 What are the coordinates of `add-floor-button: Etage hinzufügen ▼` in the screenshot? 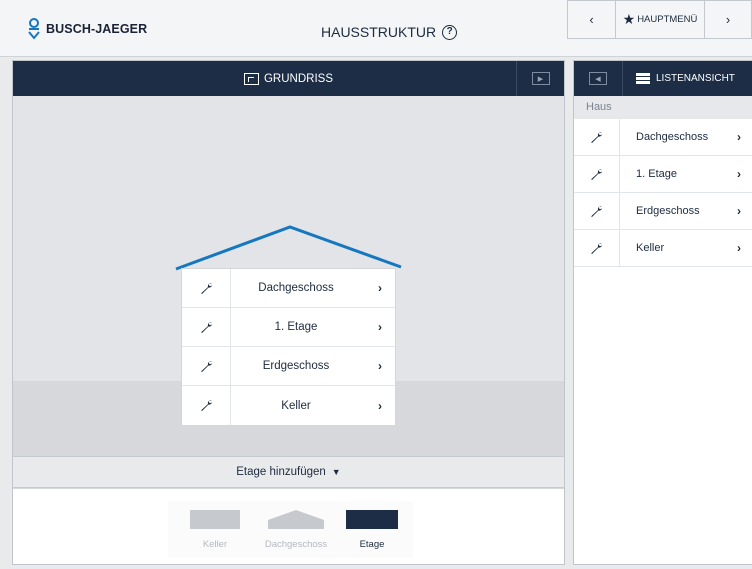 It's located at (288, 472).